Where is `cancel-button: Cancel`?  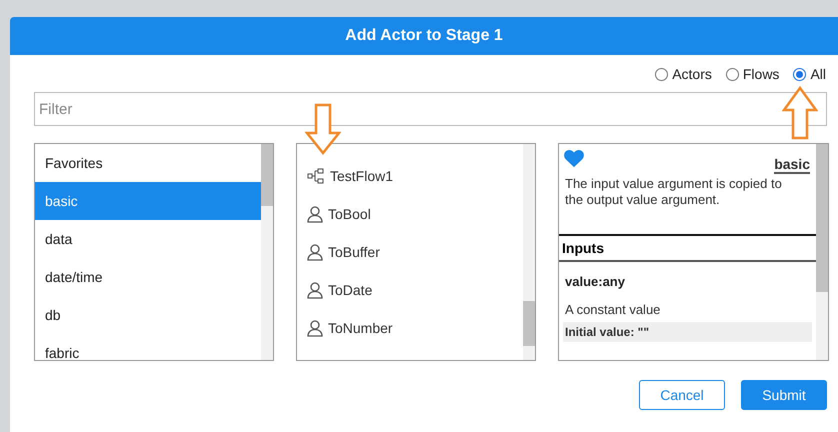 cancel-button: Cancel is located at coordinates (682, 395).